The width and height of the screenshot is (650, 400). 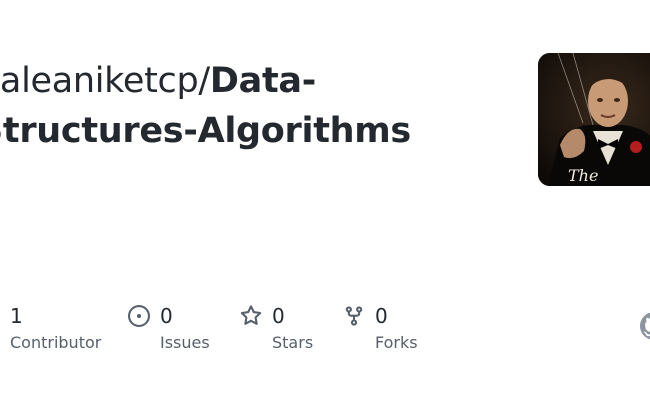 I want to click on repo-owner: paleaniketcp, so click(x=99, y=81).